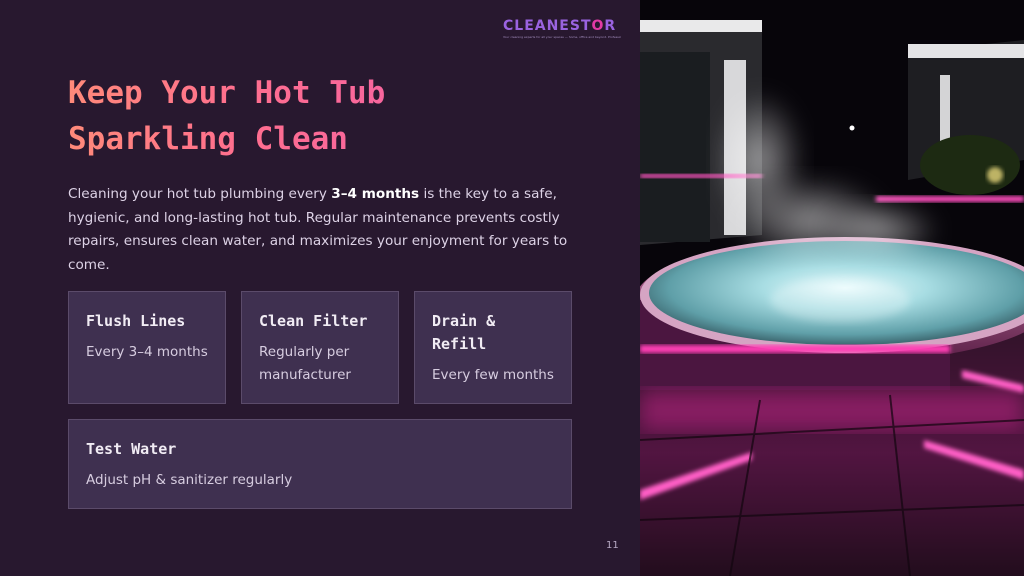 This screenshot has height=576, width=1024. Describe the element at coordinates (131, 449) in the screenshot. I see `card-title: Test Water` at that location.